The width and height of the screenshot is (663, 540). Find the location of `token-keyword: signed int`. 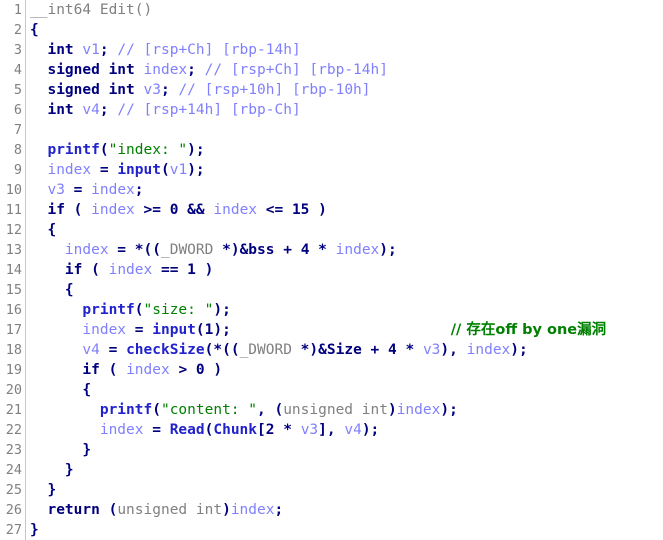

token-keyword: signed int is located at coordinates (90, 90).